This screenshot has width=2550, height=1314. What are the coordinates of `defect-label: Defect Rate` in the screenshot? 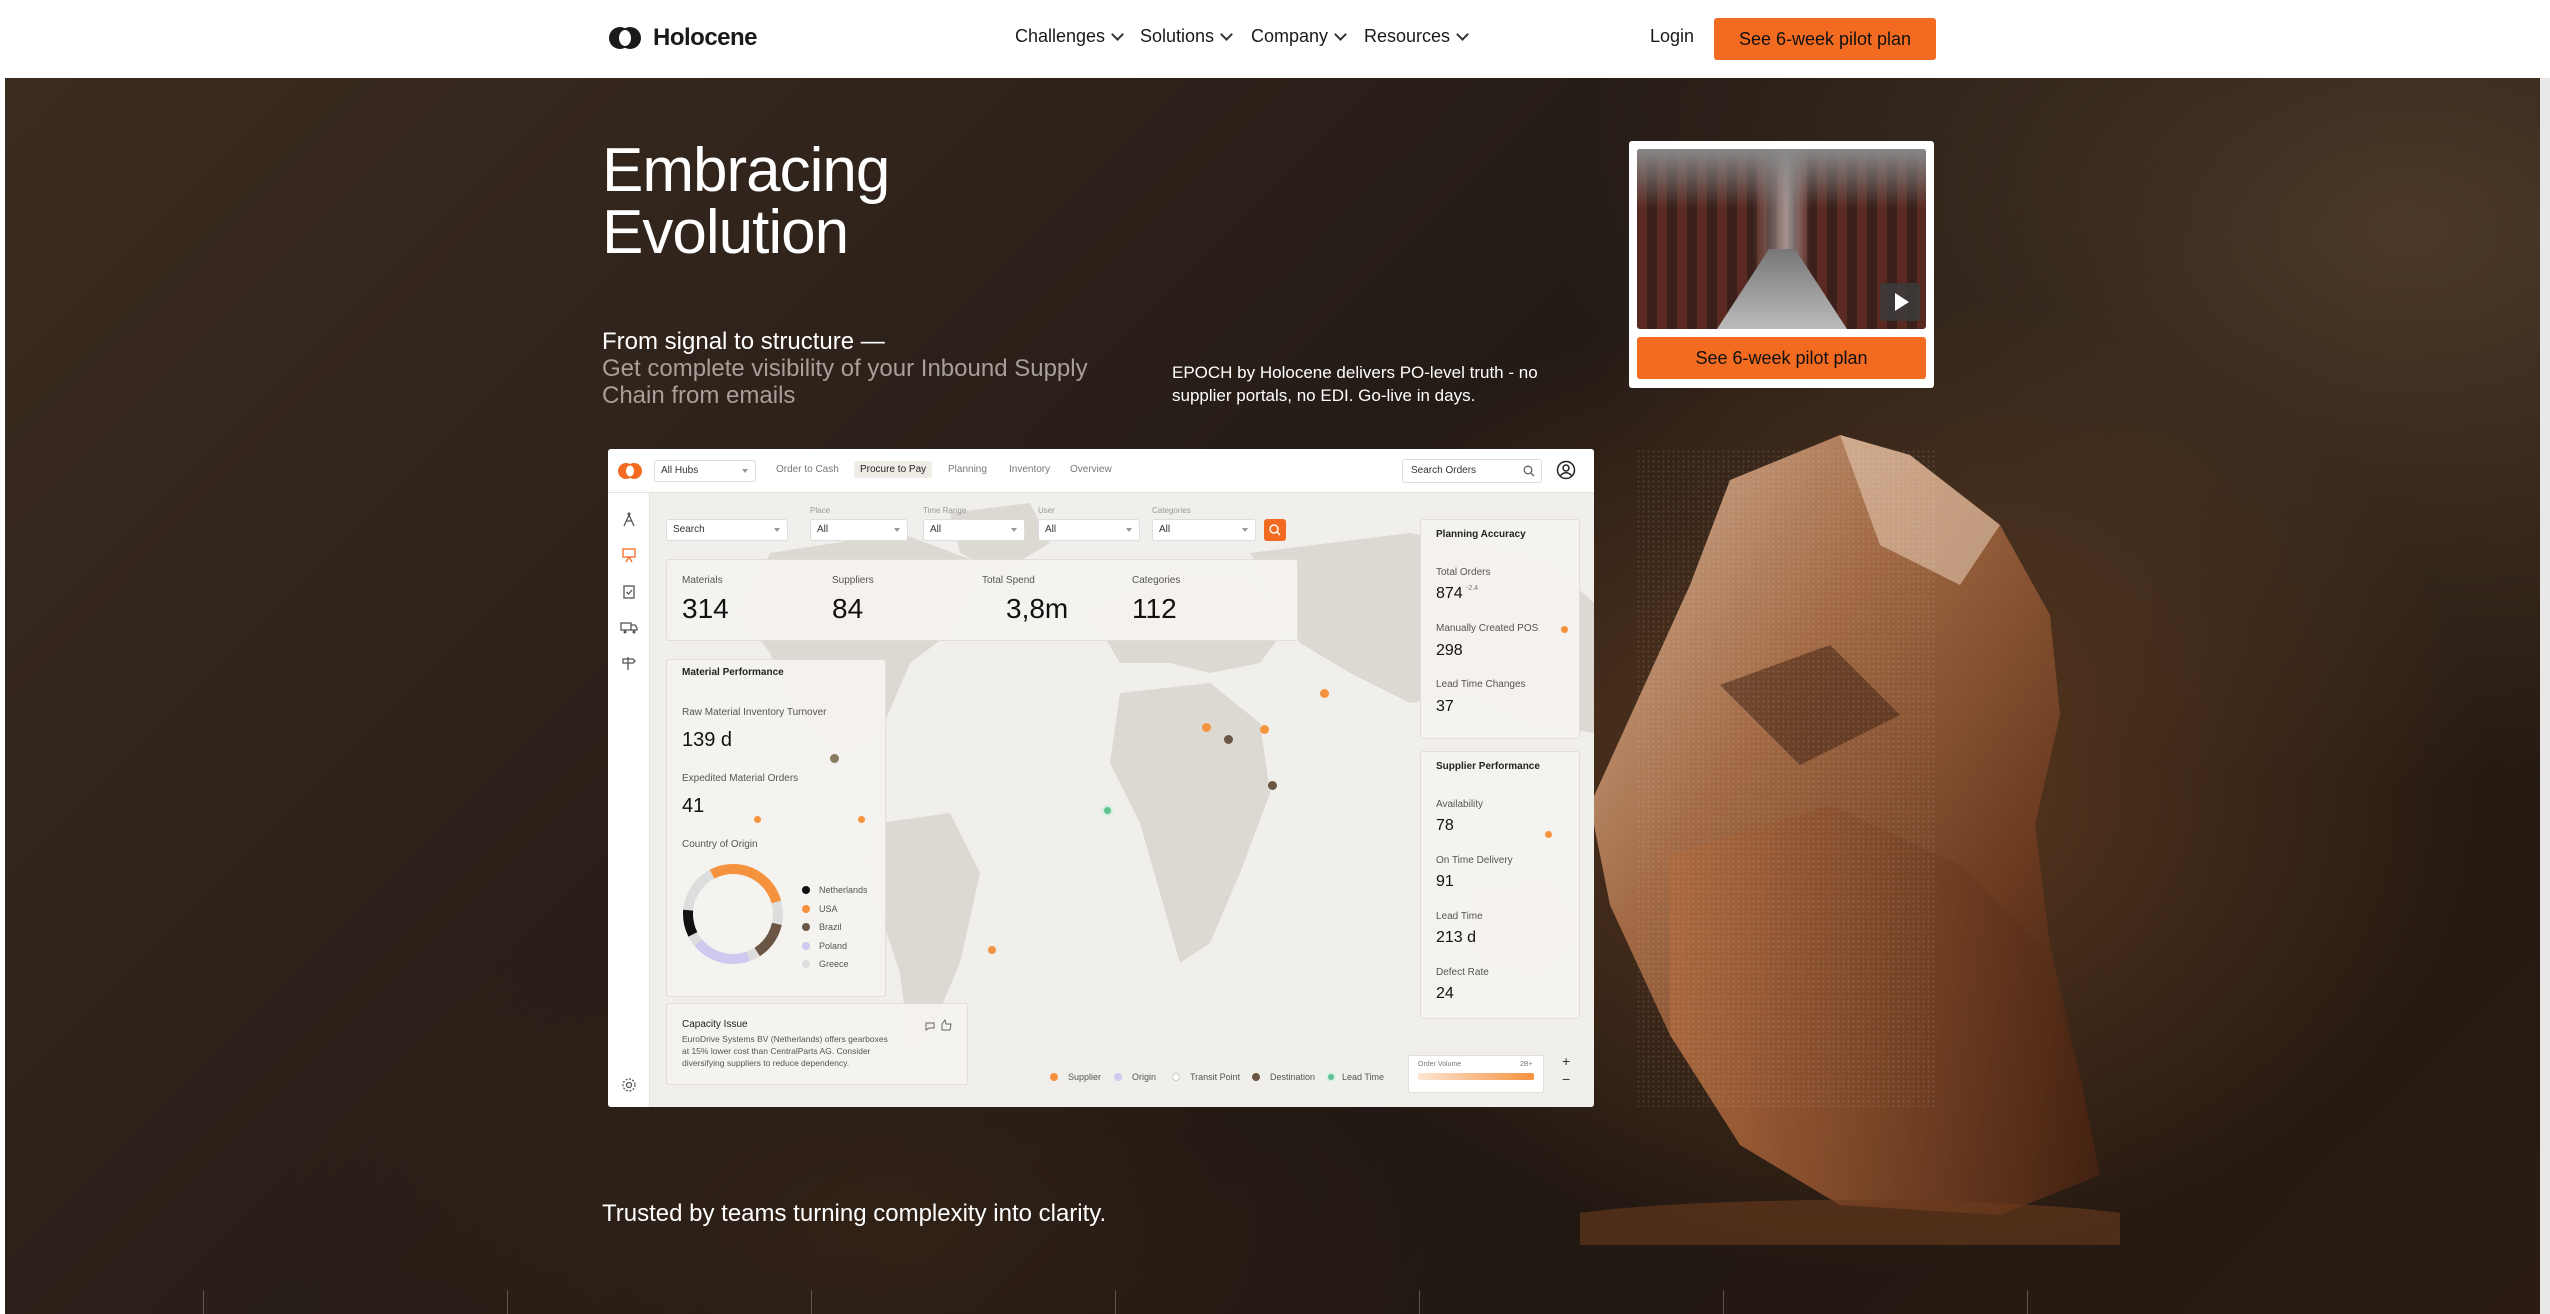 It's located at (1462, 972).